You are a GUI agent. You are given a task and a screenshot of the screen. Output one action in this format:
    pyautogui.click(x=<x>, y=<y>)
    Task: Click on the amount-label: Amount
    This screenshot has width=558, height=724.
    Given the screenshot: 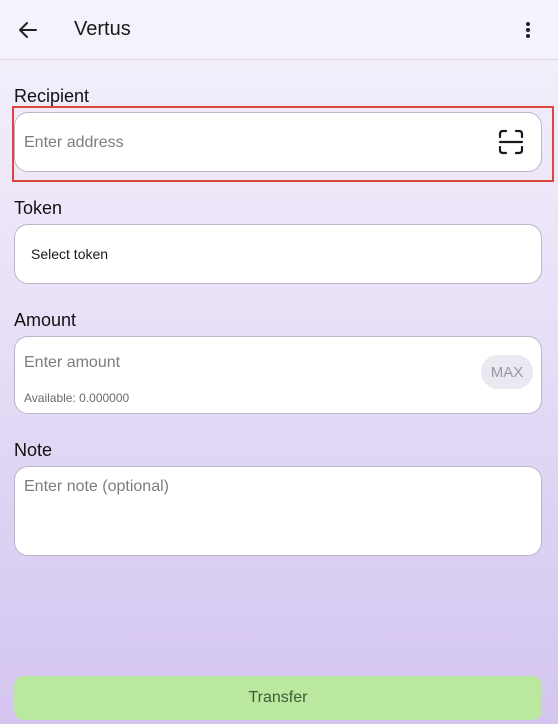 What is the action you would take?
    pyautogui.click(x=45, y=320)
    